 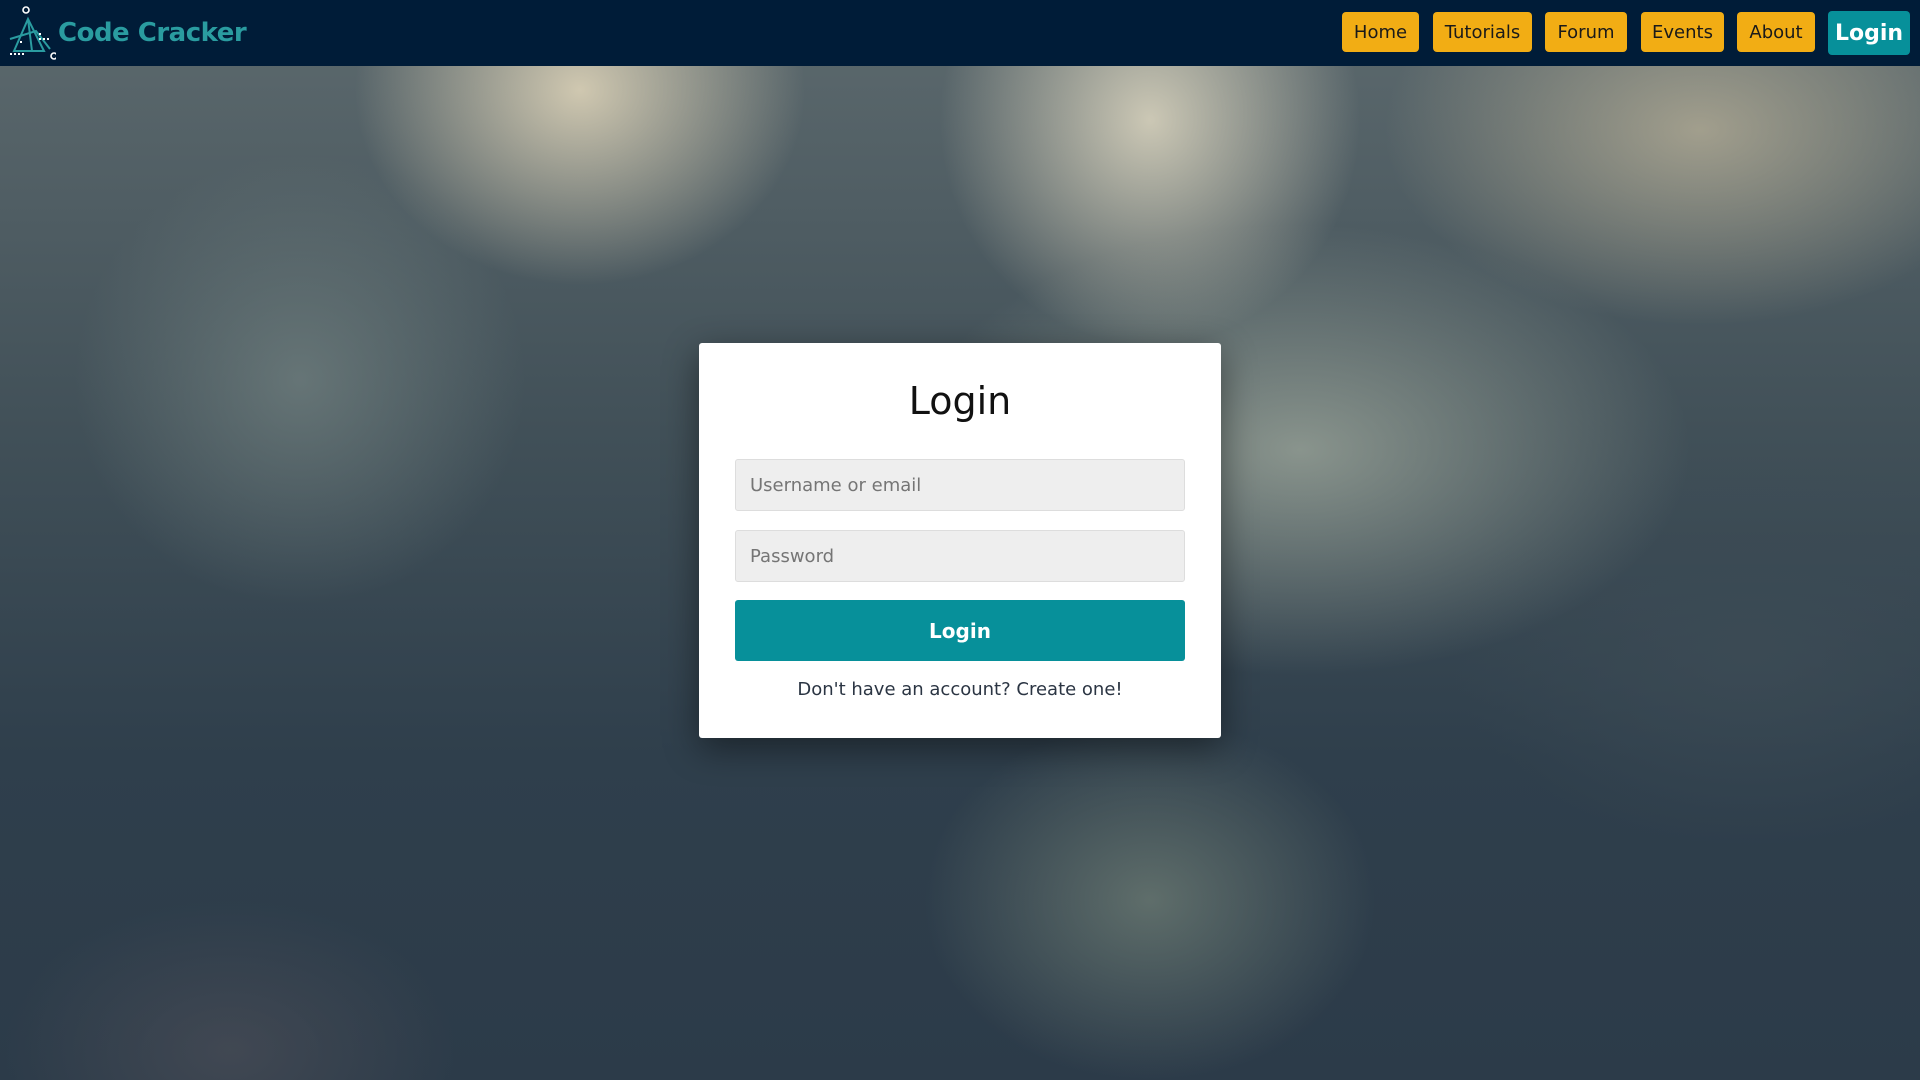 I want to click on brand-name: Code Cracker, so click(x=152, y=33).